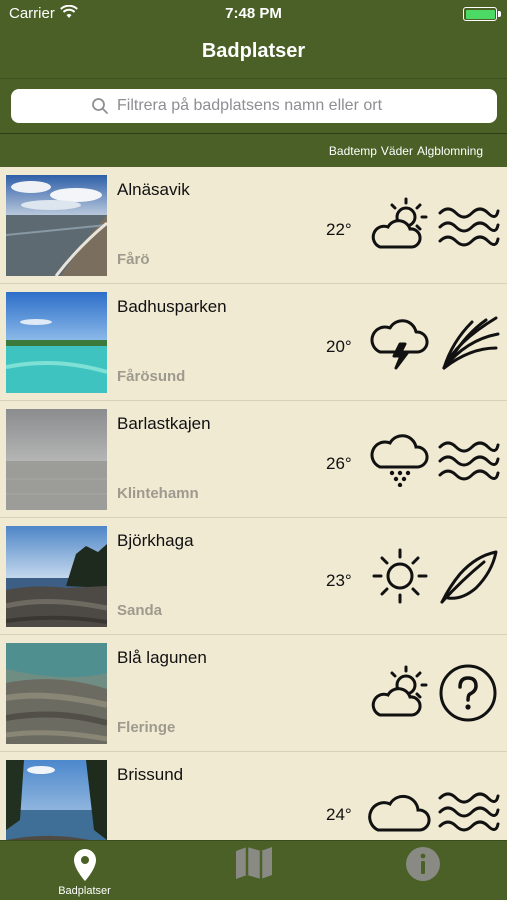 This screenshot has width=507, height=900. I want to click on water-temperature: 22°, so click(339, 229).